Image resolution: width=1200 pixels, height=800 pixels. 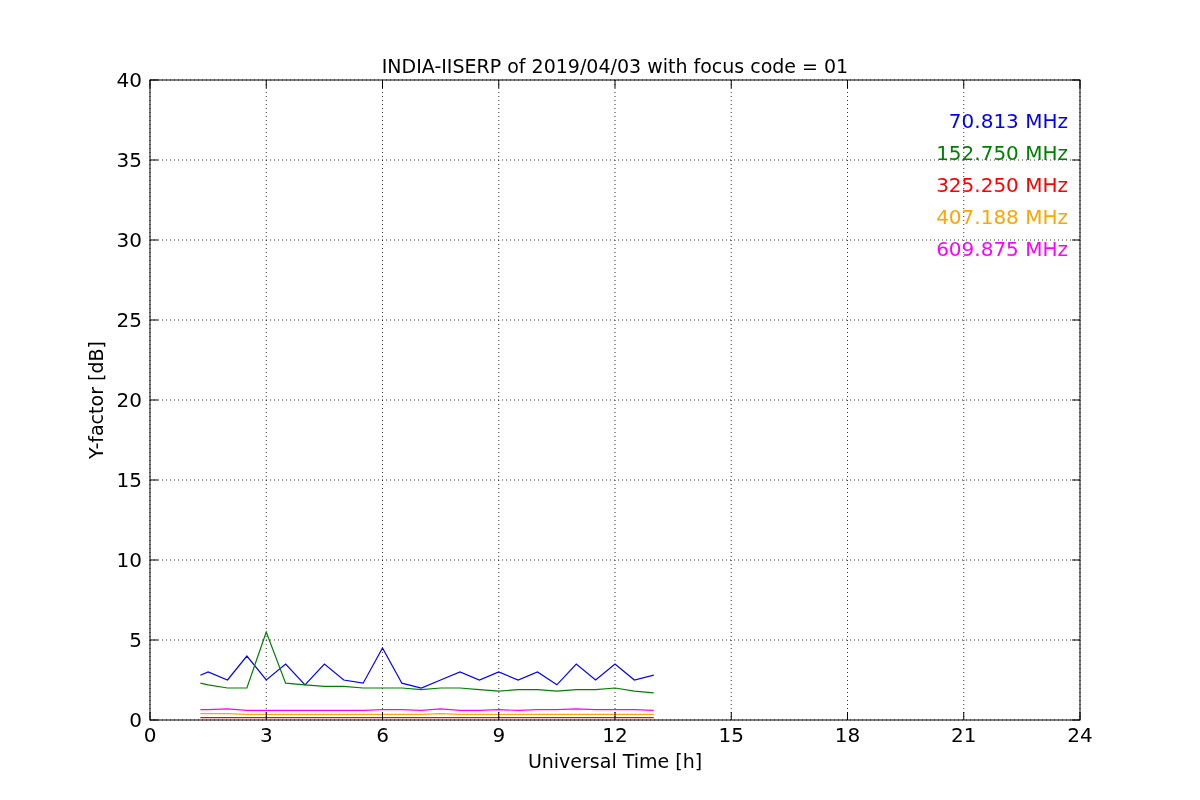 I want to click on tick-label: 25, so click(x=129, y=320).